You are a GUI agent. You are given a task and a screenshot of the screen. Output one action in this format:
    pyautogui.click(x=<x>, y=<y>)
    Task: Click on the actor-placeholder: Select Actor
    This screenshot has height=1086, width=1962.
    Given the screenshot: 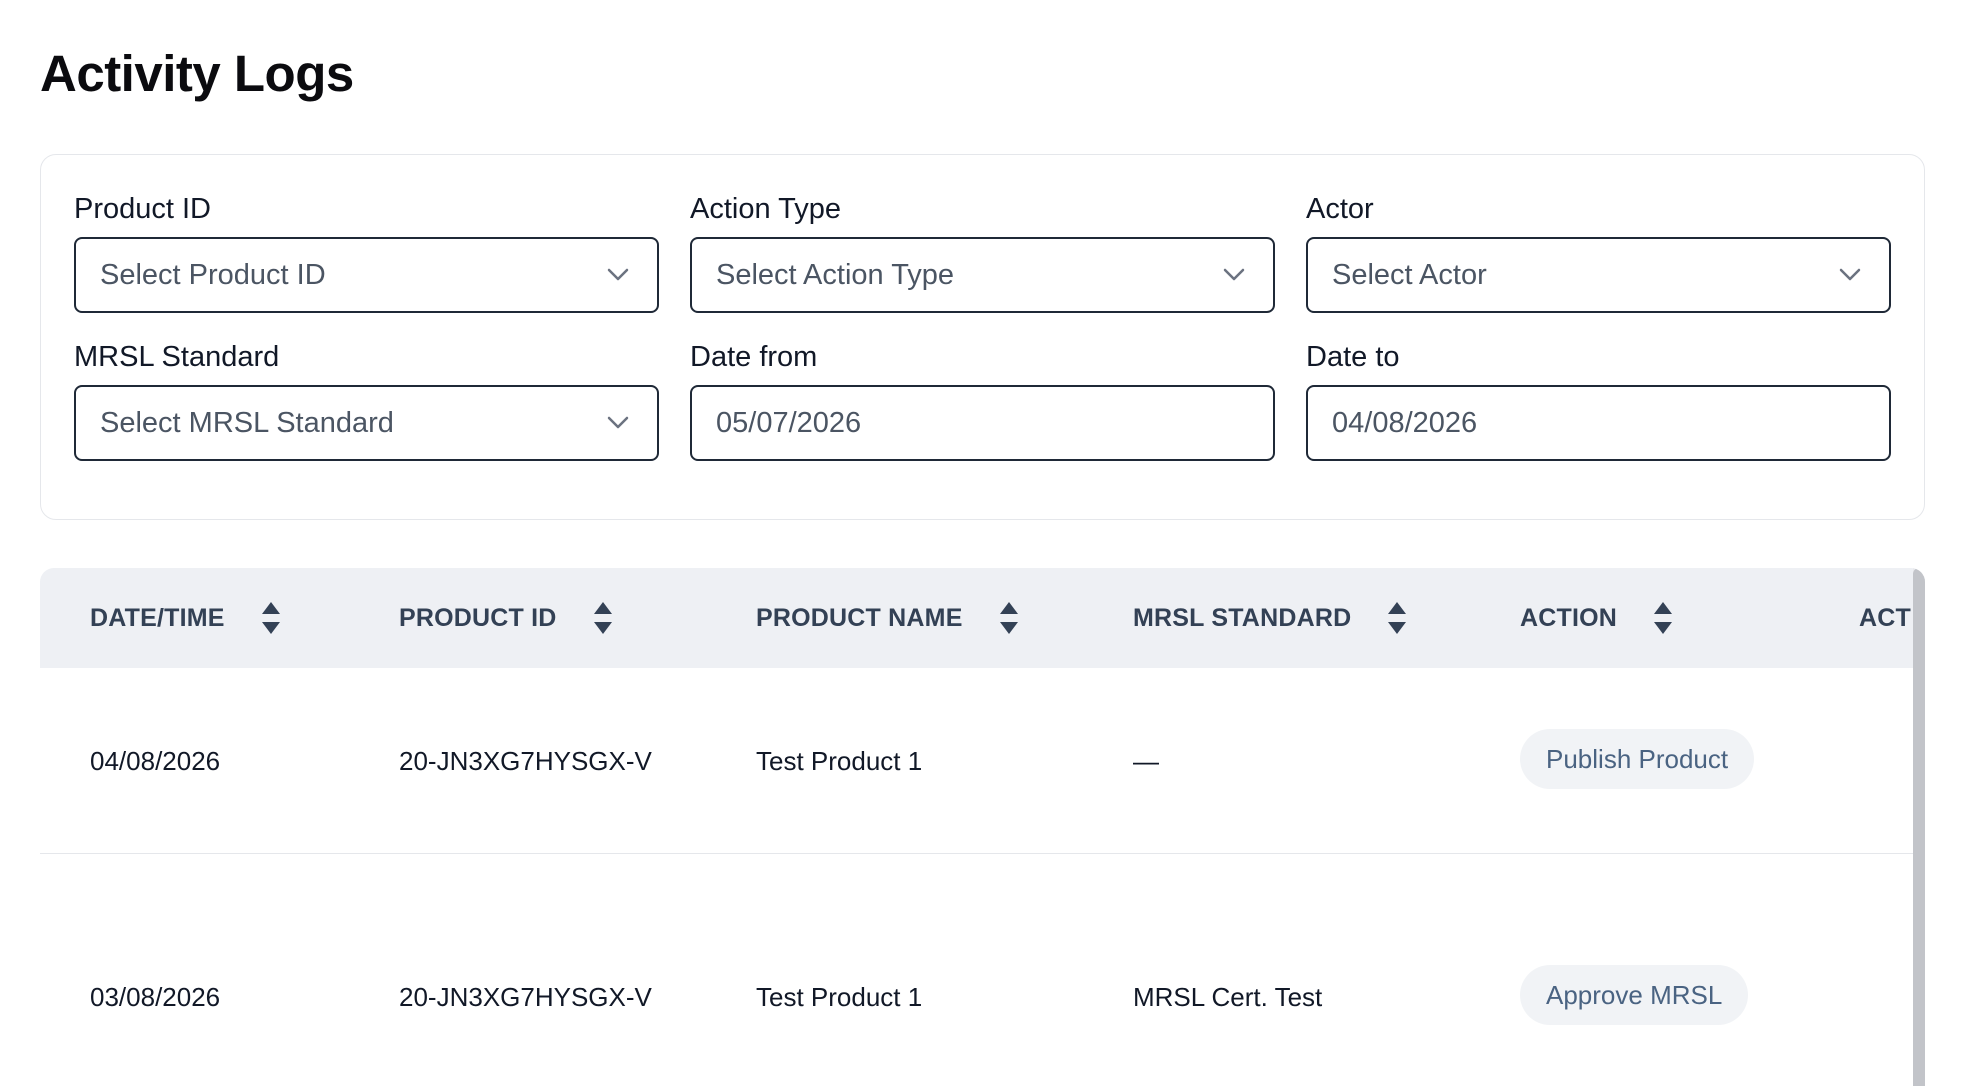 What is the action you would take?
    pyautogui.click(x=1409, y=274)
    